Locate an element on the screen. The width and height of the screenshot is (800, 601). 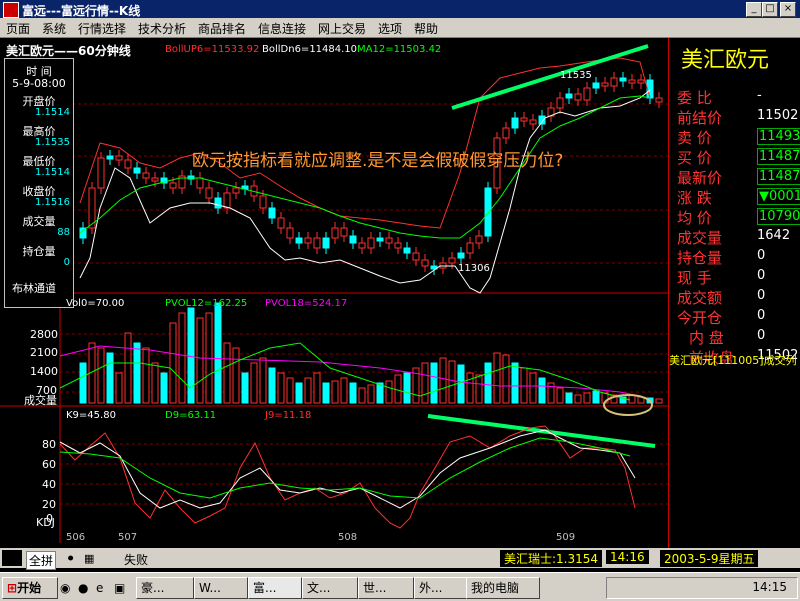
annotation-text: 欧元按指标看就应调整.是不是会假破假穿压力位? is located at coordinates (378, 161).